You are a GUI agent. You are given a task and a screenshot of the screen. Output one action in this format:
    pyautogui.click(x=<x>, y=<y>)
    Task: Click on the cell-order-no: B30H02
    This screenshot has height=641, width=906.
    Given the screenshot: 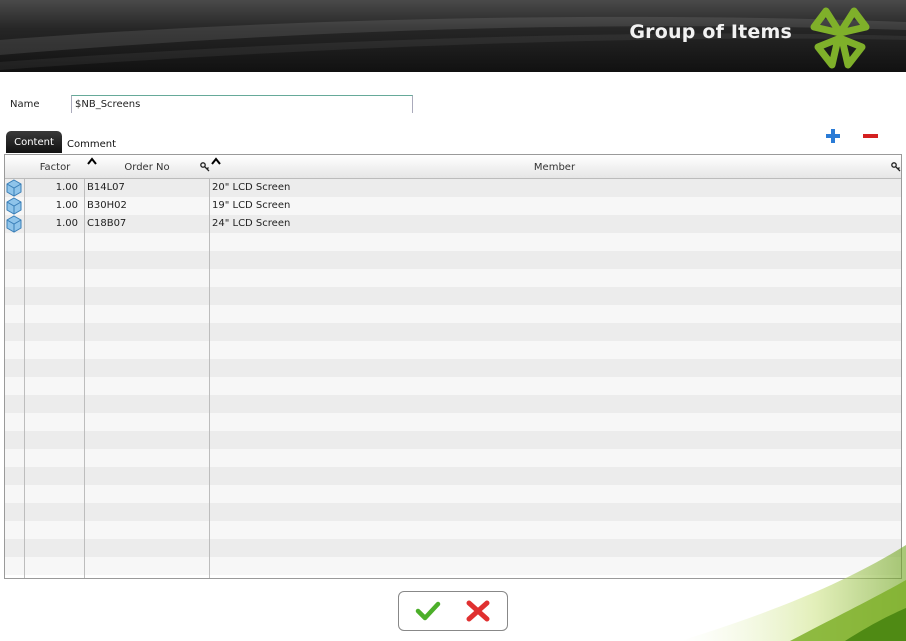 What is the action you would take?
    pyautogui.click(x=107, y=205)
    